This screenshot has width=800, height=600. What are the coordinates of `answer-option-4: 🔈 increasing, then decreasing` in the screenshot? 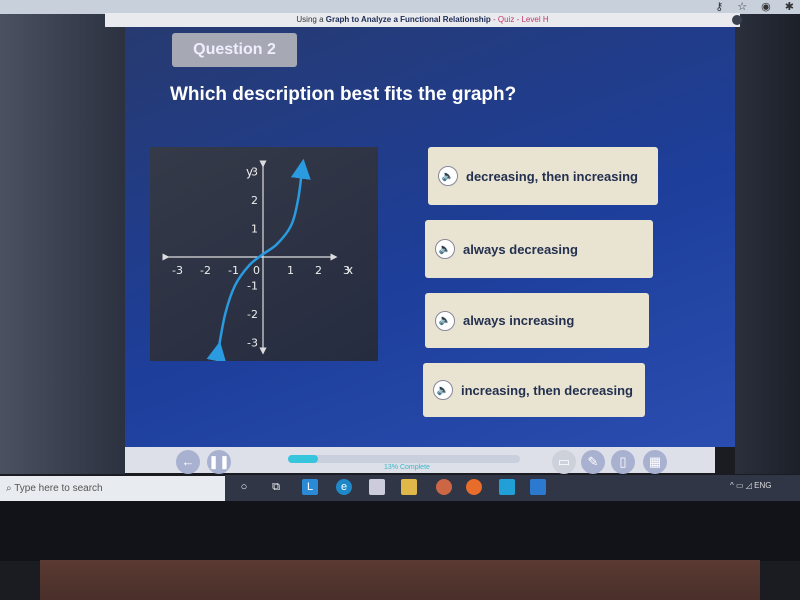 It's located at (534, 390).